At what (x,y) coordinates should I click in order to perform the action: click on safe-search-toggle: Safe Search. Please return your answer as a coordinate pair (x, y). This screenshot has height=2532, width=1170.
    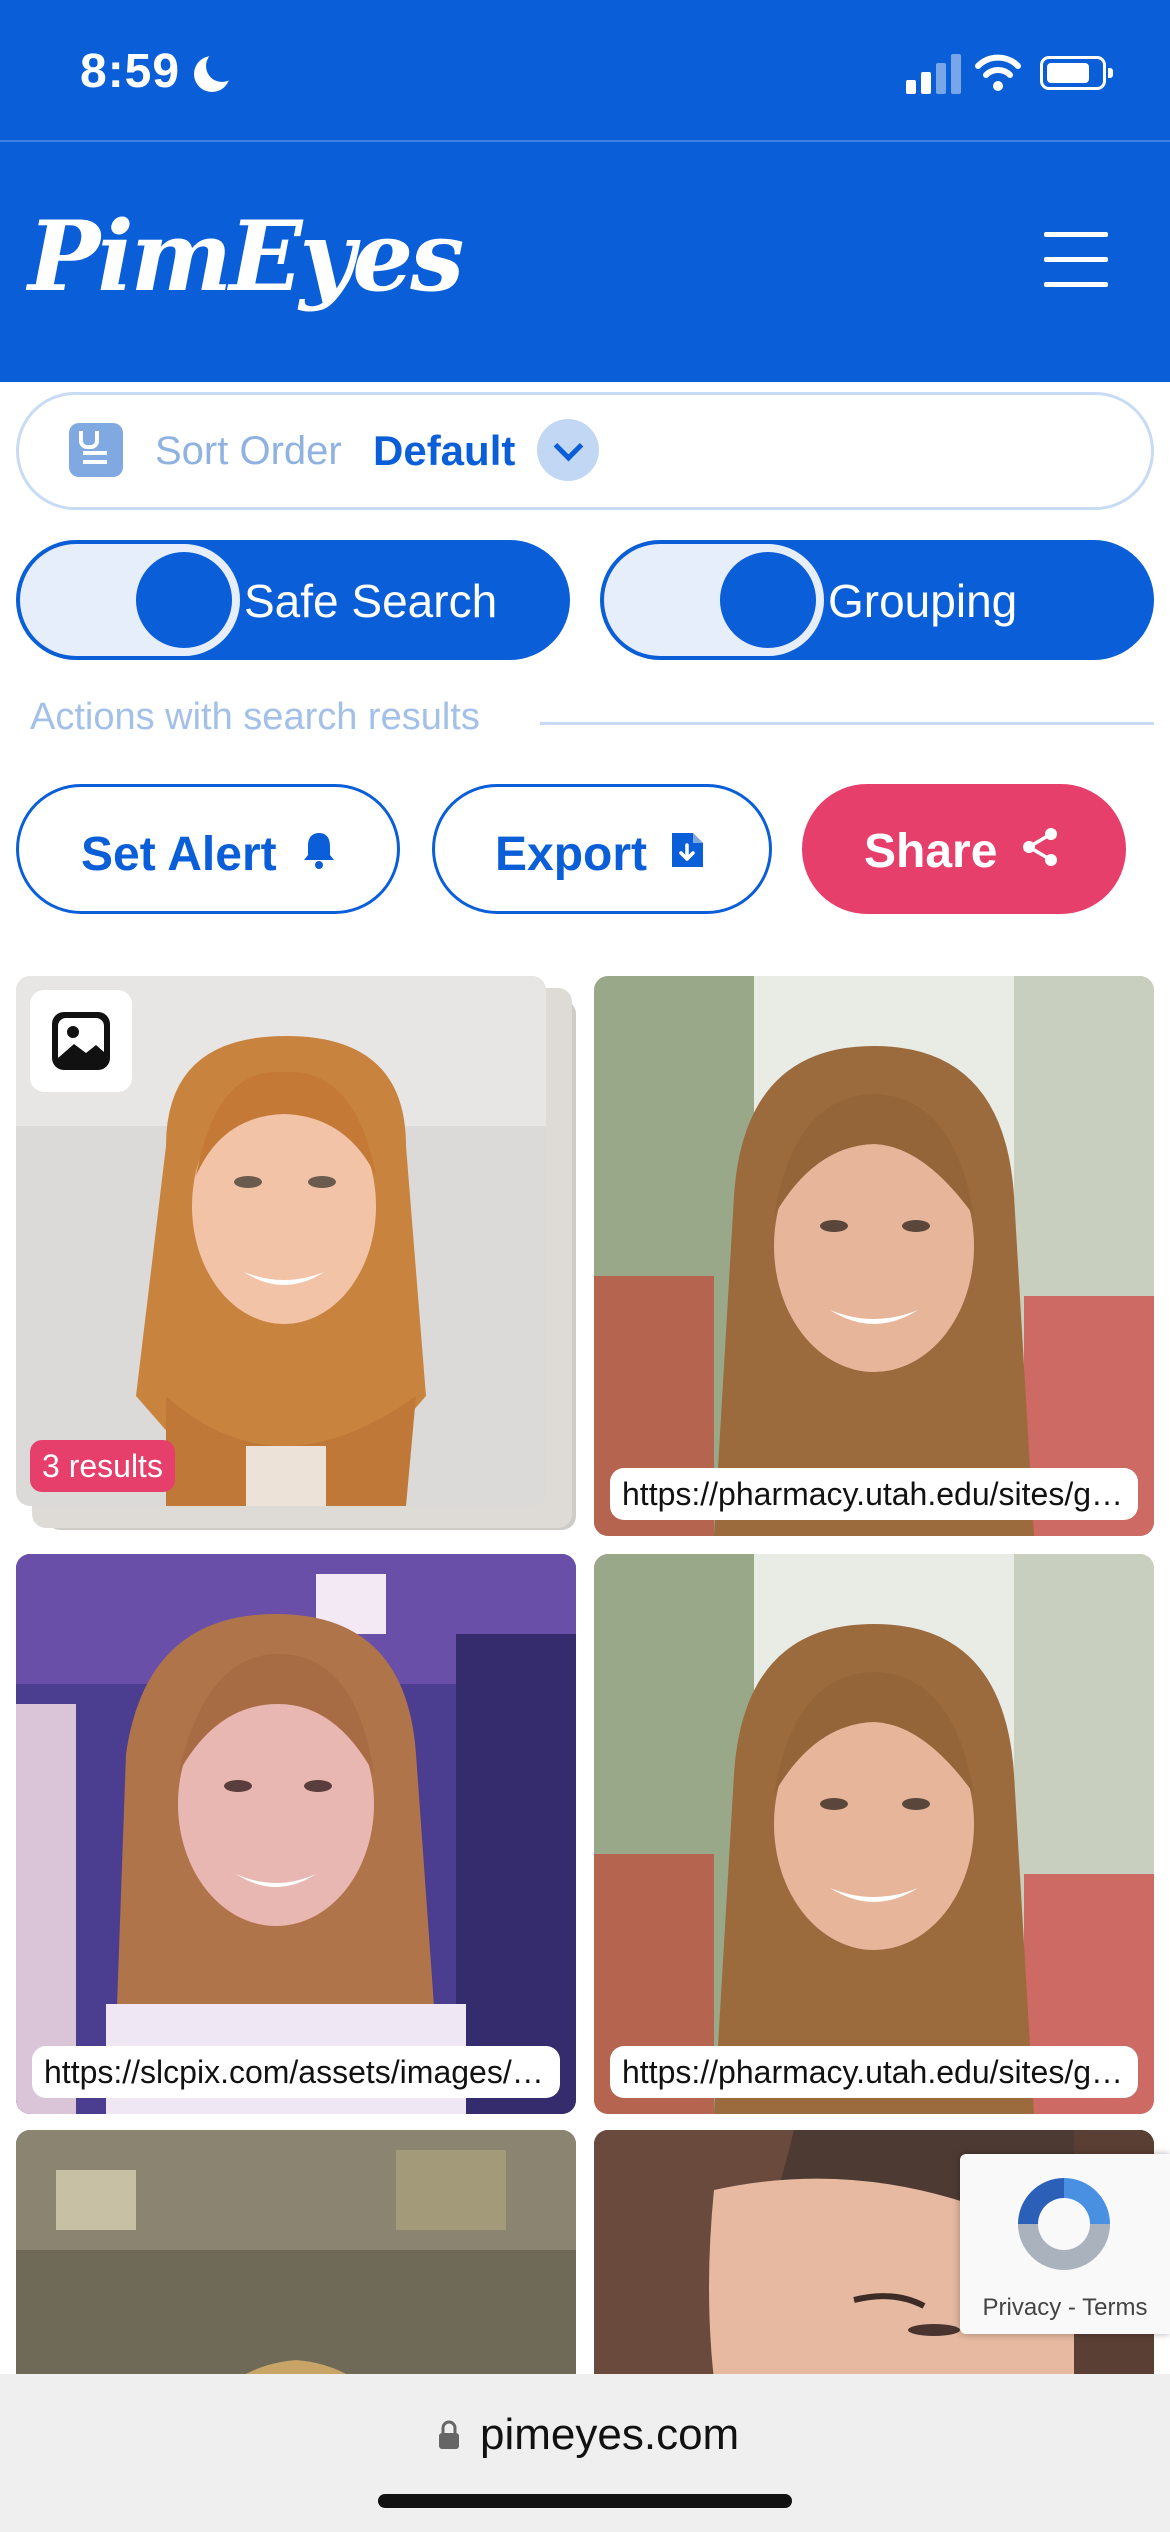
    Looking at the image, I should click on (293, 600).